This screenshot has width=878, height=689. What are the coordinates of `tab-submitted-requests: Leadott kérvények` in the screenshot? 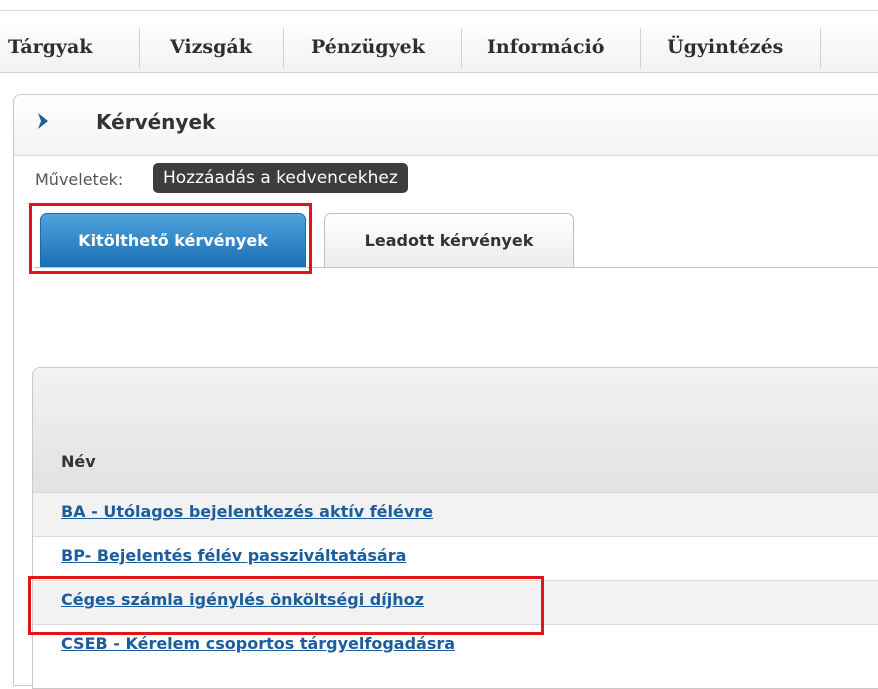 It's located at (449, 240).